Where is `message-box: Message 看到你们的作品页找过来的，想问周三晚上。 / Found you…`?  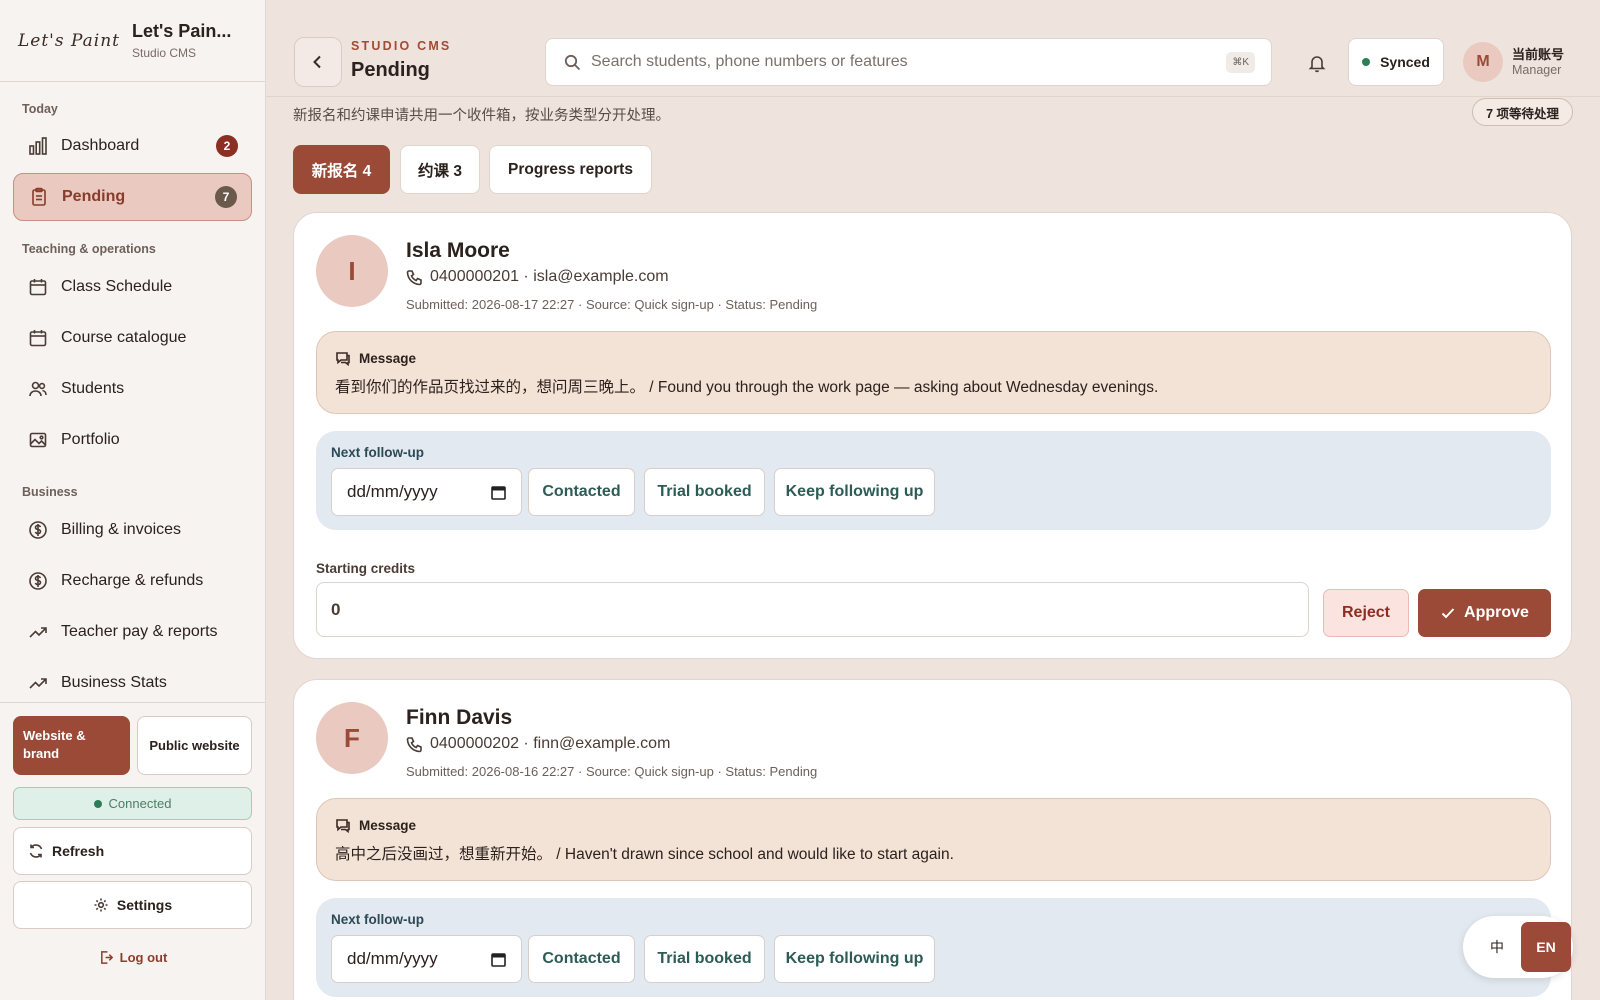 message-box: Message 看到你们的作品页找过来的，想问周三晚上。 / Found you… is located at coordinates (933, 372).